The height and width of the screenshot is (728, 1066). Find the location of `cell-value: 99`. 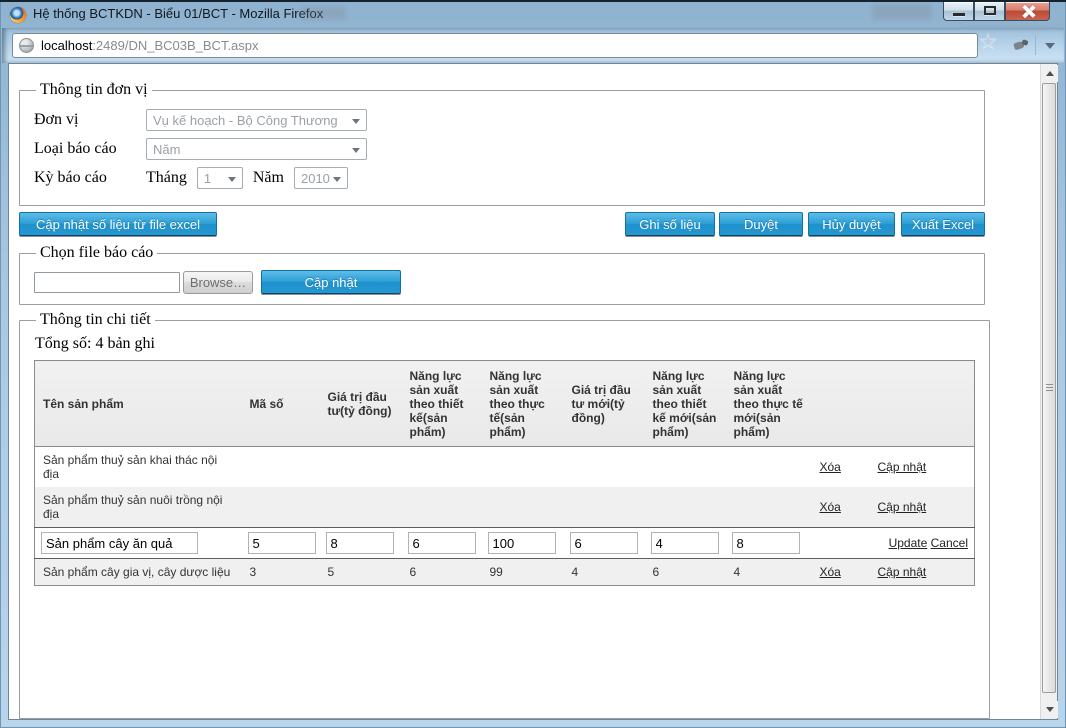

cell-value: 99 is located at coordinates (522, 572).